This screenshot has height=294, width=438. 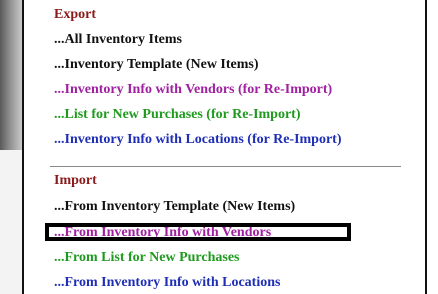 What do you see at coordinates (174, 207) in the screenshot?
I see `menu-item-import-from-inventory-template: ...From Inventory Template (New Items)` at bounding box center [174, 207].